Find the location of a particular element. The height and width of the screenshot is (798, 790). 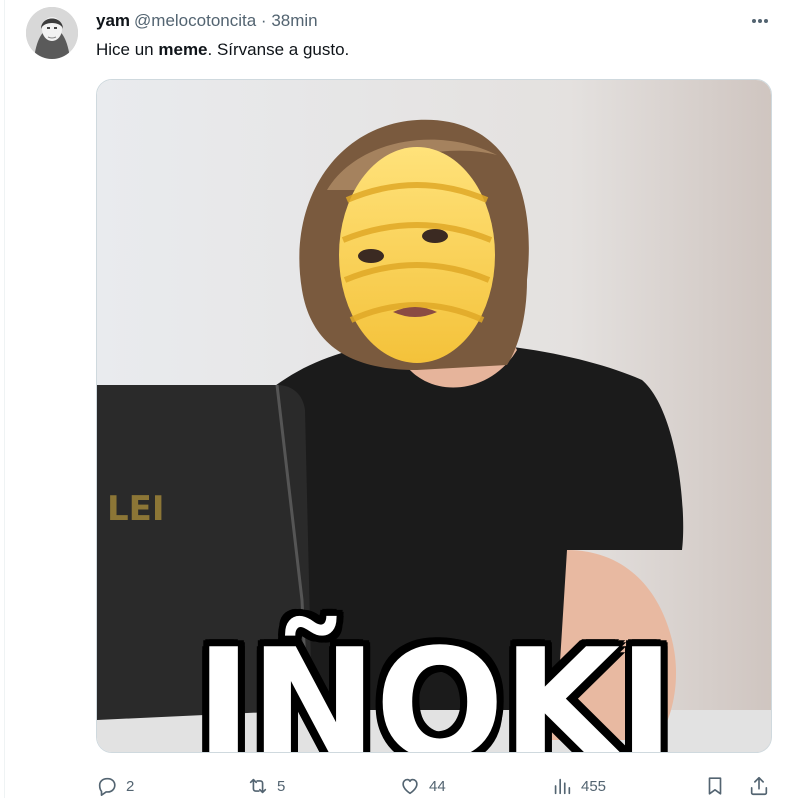

views-count: 455 is located at coordinates (594, 786).